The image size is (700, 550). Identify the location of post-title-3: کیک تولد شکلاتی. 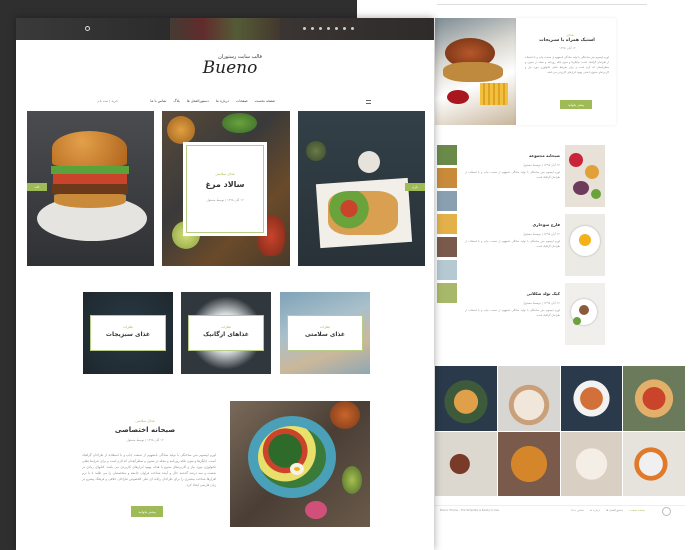
(525, 293).